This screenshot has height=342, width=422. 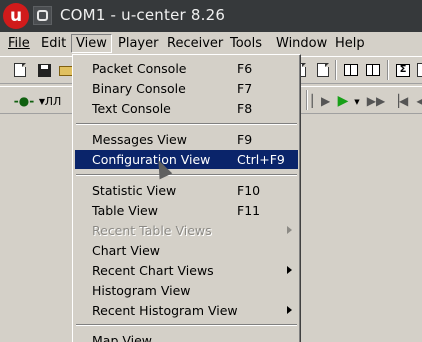 I want to click on menu-item-binary-console: Binary Console F7, so click(x=186, y=88).